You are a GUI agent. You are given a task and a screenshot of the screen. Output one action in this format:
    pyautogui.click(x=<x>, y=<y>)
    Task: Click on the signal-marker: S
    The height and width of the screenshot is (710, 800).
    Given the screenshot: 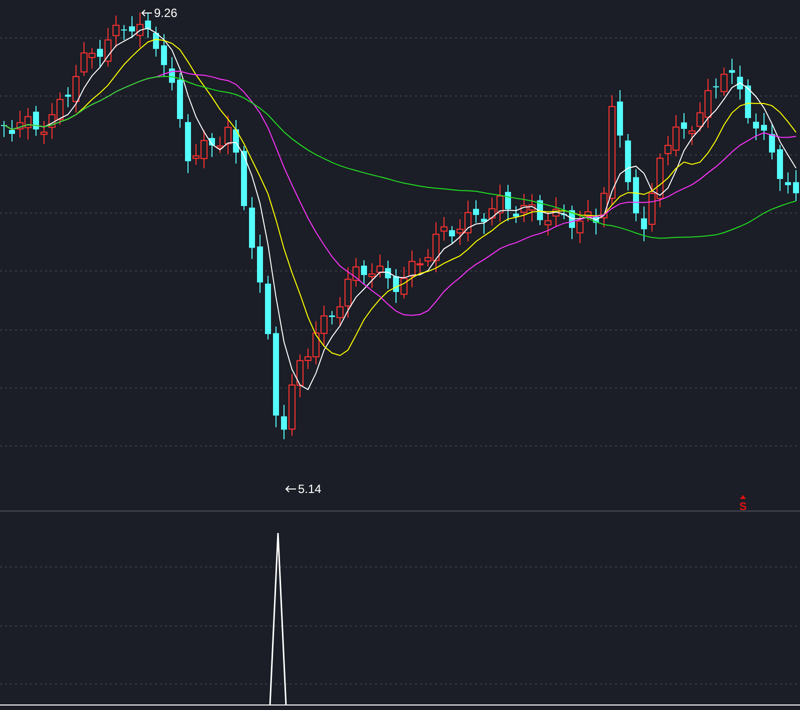 What is the action you would take?
    pyautogui.click(x=743, y=507)
    